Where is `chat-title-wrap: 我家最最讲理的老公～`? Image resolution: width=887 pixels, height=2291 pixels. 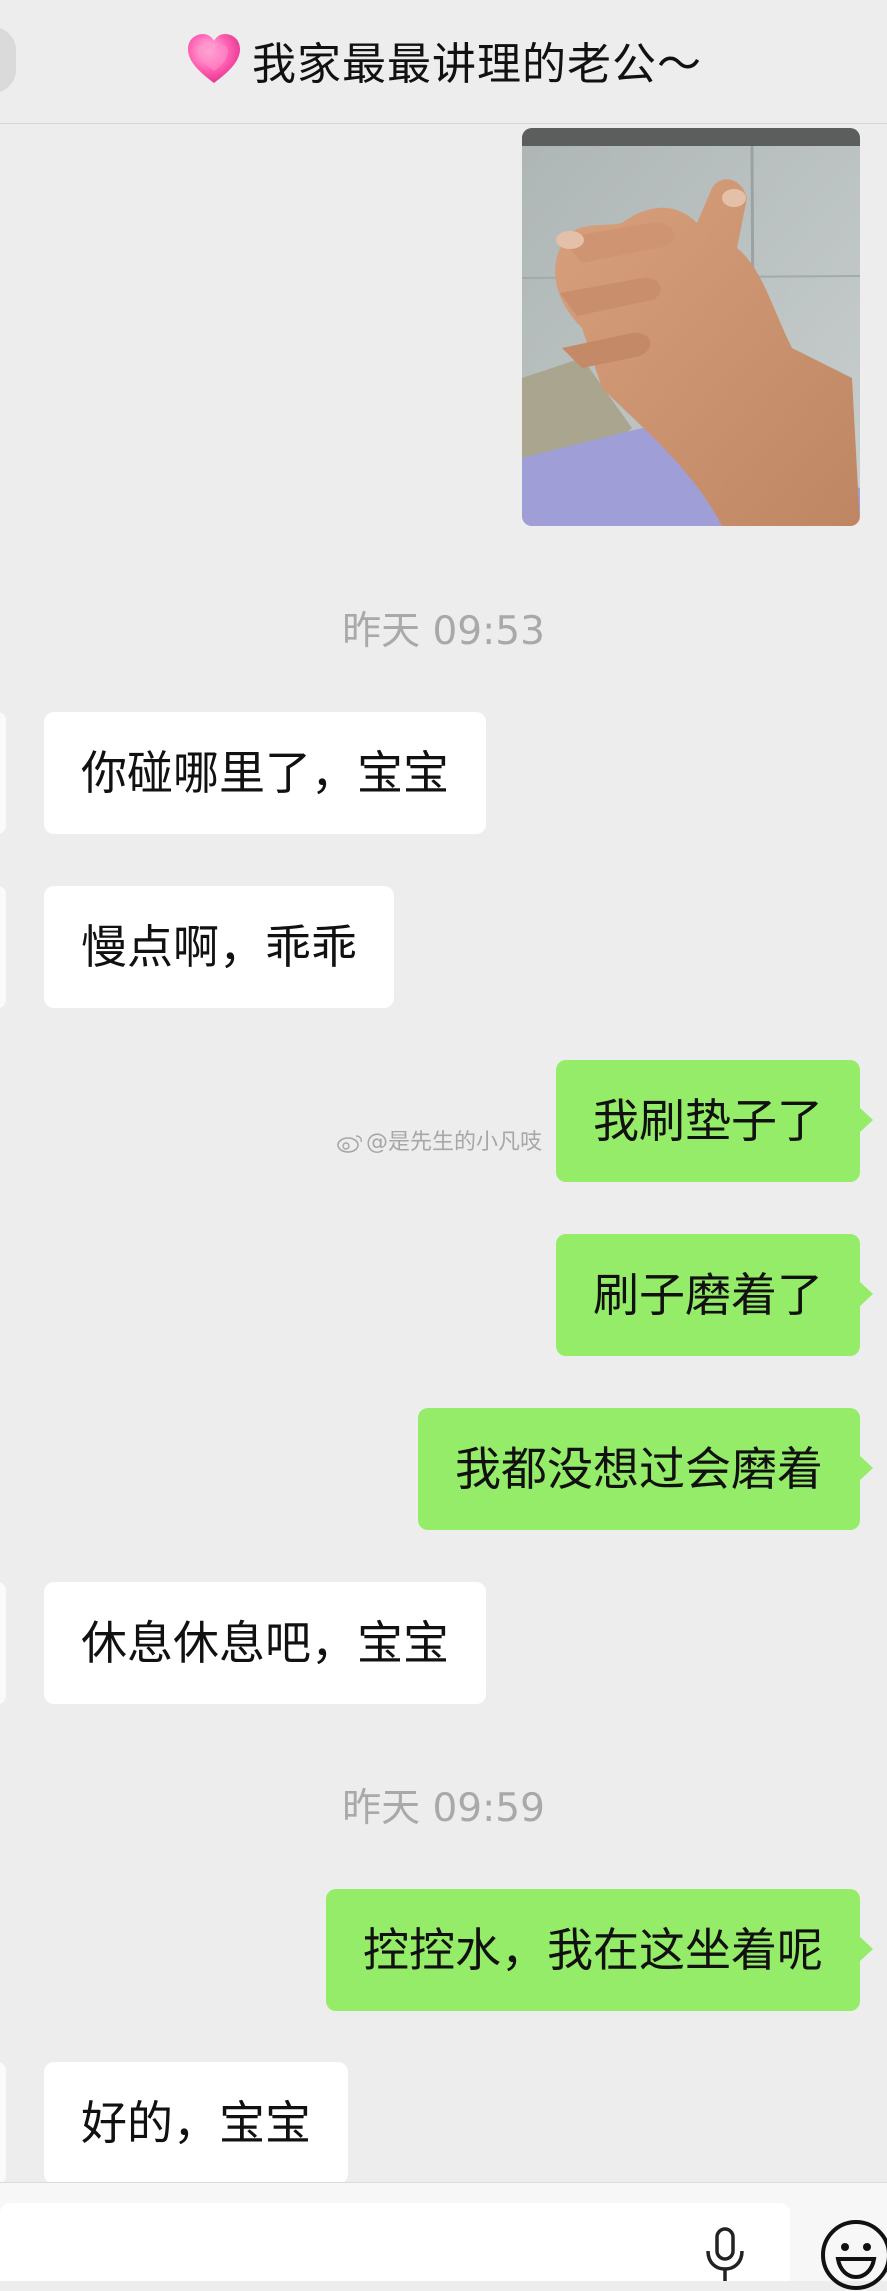
chat-title-wrap: 我家最最讲理的老公～ is located at coordinates (443, 60).